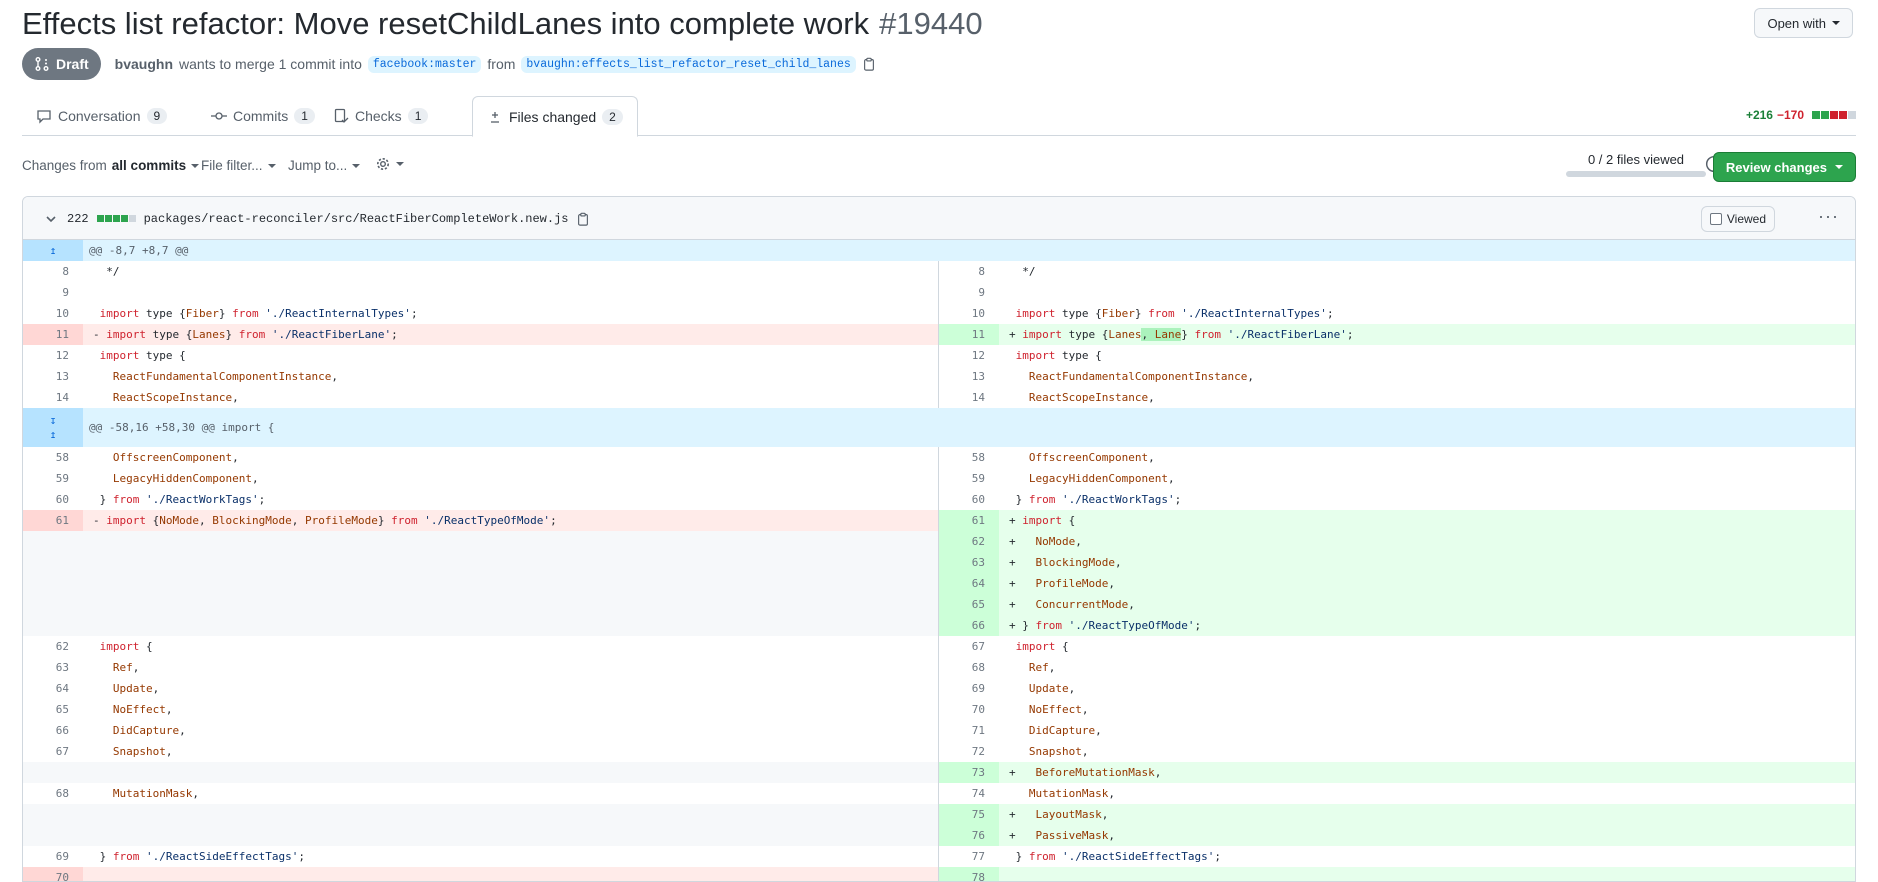 This screenshot has width=1878, height=882. What do you see at coordinates (424, 64) in the screenshot?
I see `base-branch: facebook:master` at bounding box center [424, 64].